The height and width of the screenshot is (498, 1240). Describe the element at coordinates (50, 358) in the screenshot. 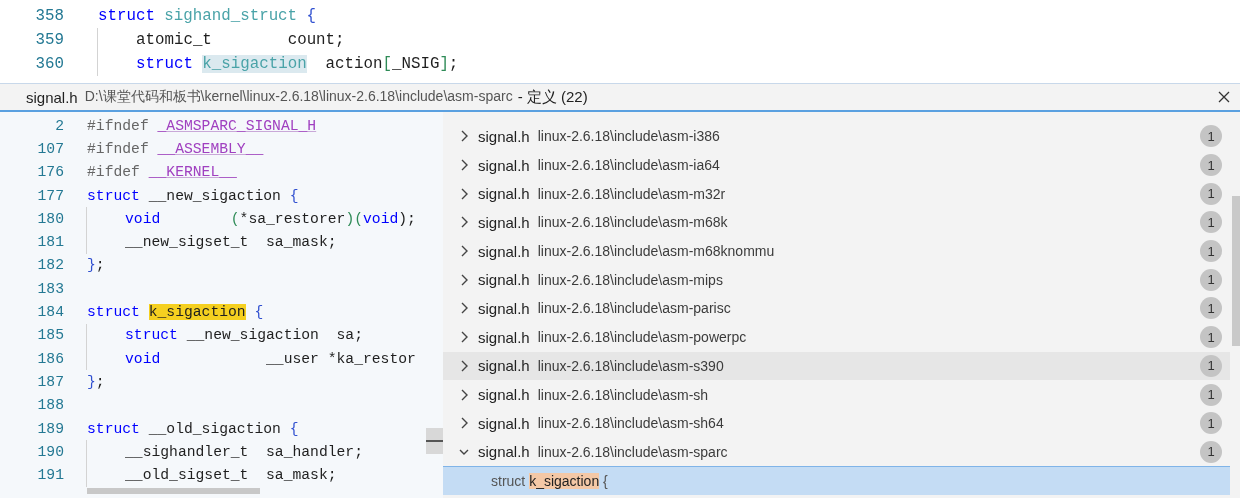

I see `line-number: 186` at that location.